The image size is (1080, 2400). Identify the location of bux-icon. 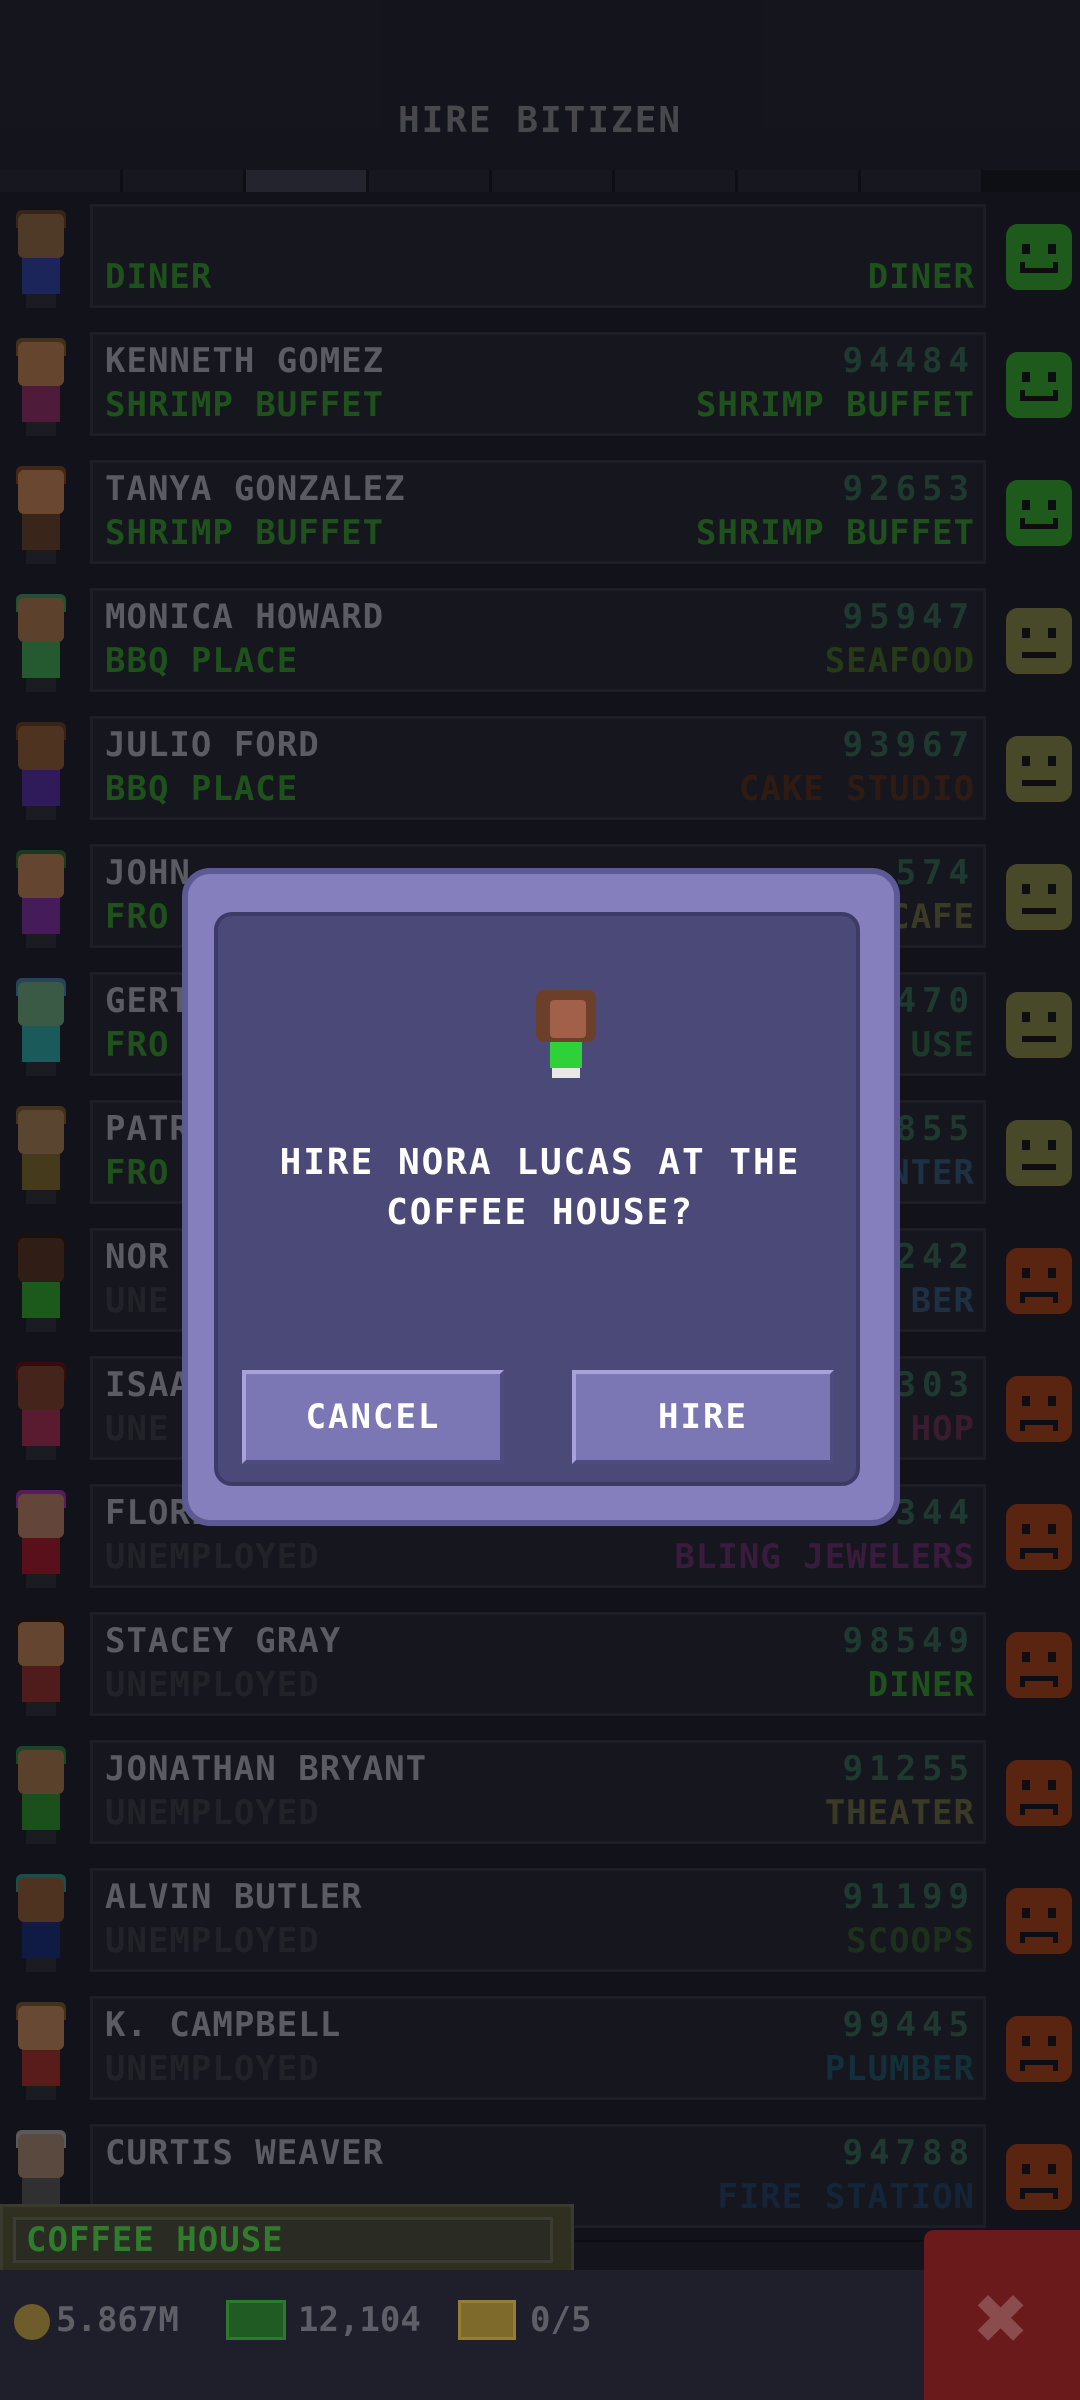
(256, 2320).